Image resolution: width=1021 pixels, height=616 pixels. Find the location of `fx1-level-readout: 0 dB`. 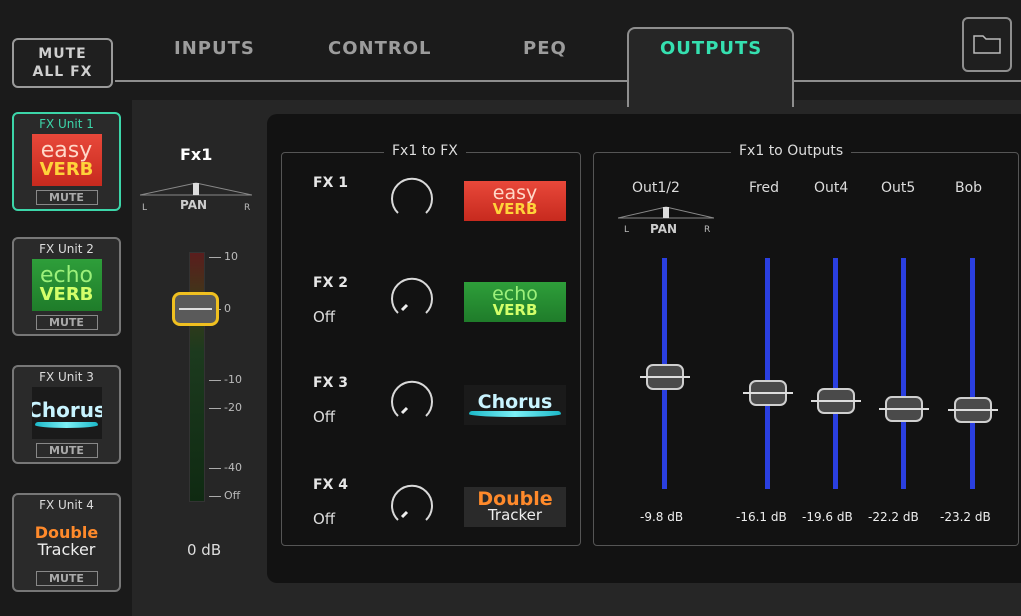

fx1-level-readout: 0 dB is located at coordinates (204, 550).